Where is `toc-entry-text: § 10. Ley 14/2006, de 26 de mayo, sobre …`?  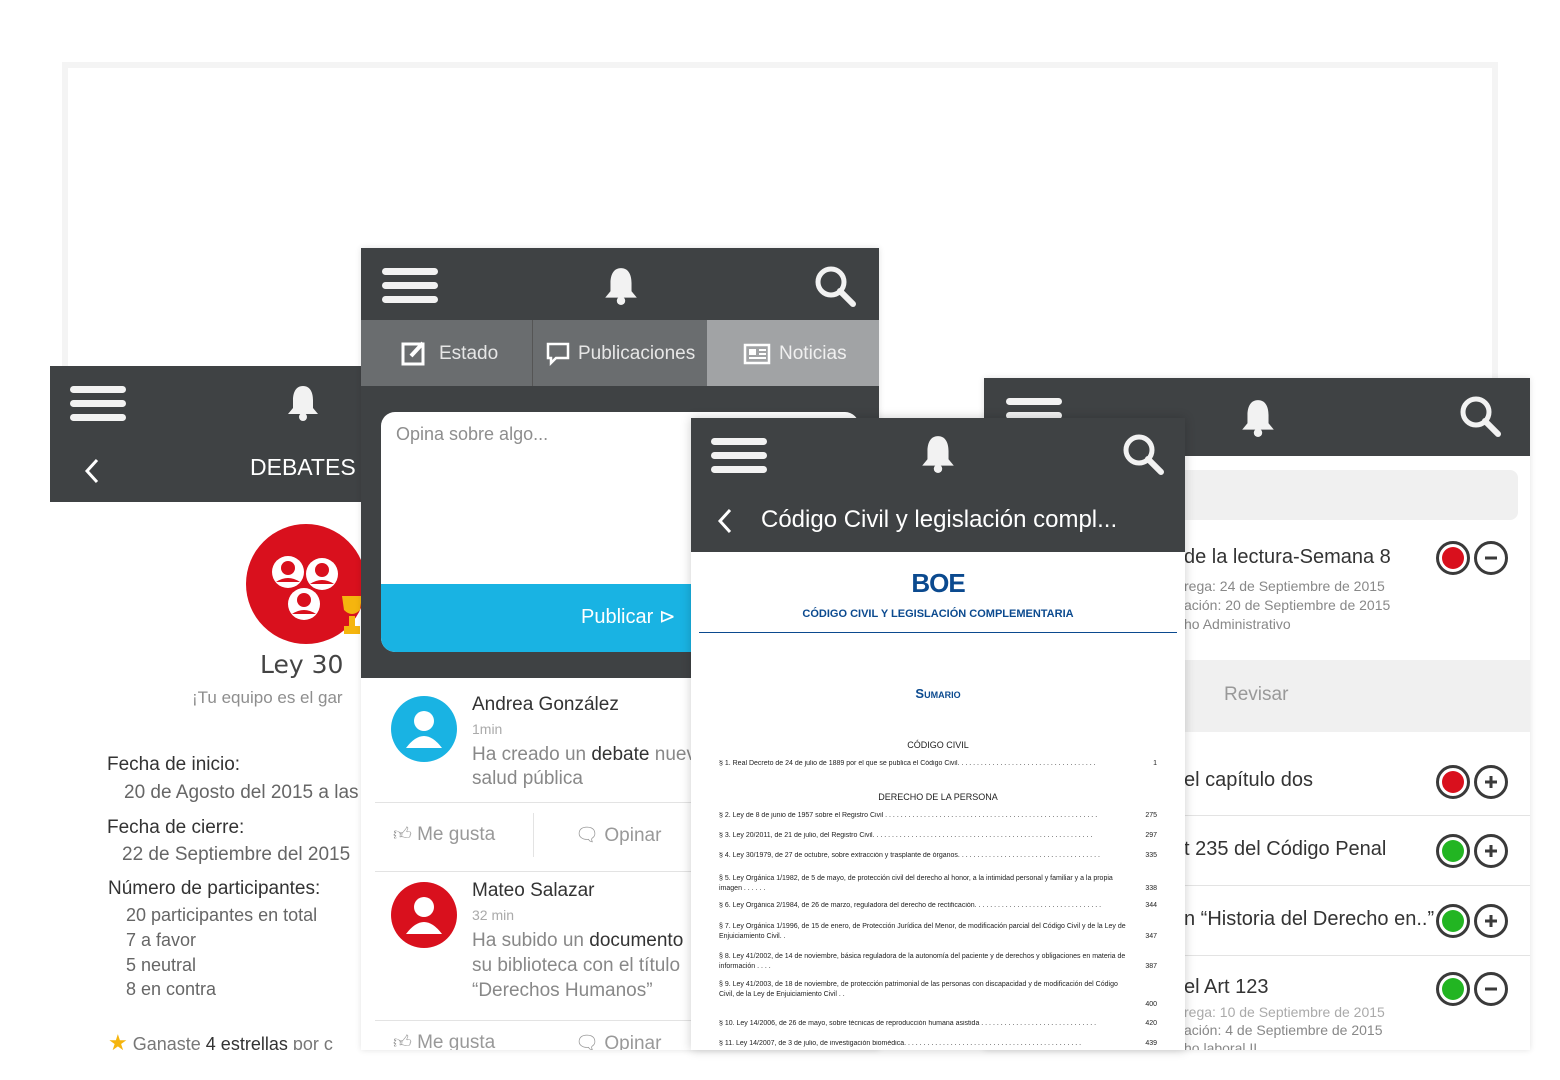 toc-entry-text: § 10. Ley 14/2006, de 26 de mayo, sobre … is located at coordinates (908, 1023).